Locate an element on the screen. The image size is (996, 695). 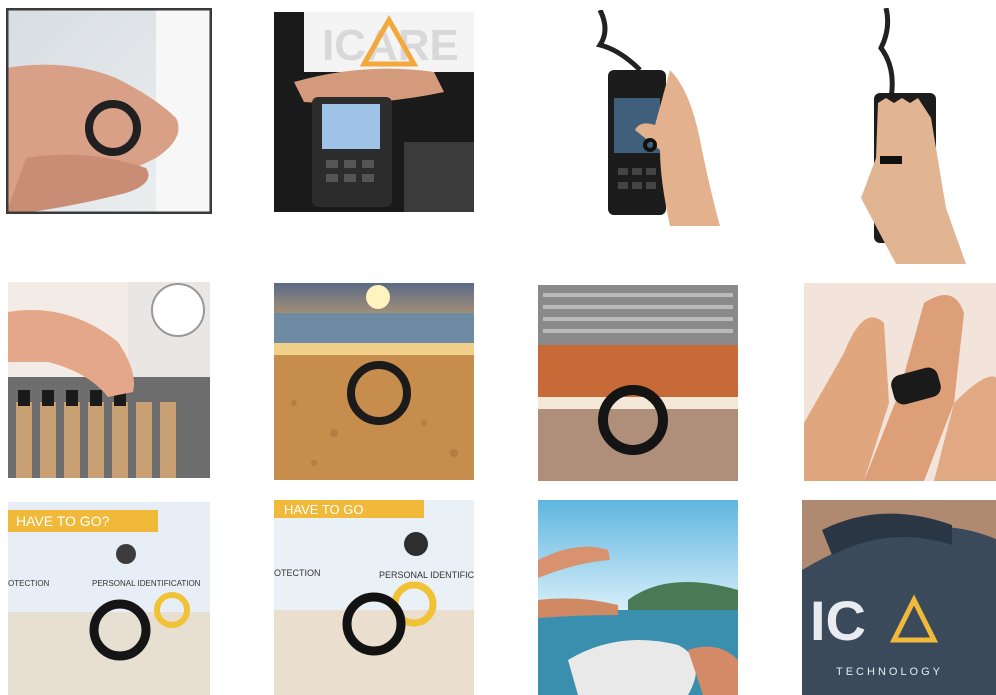
photo-icare-terminal: ICARE is located at coordinates (374, 112).